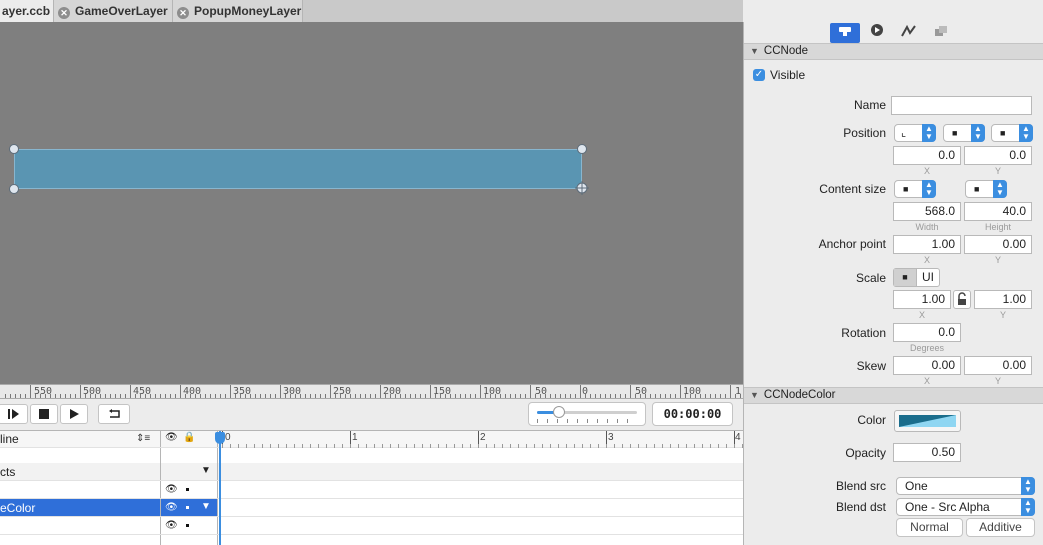 The width and height of the screenshot is (1043, 545). Describe the element at coordinates (909, 33) in the screenshot. I see `physics-icon` at that location.